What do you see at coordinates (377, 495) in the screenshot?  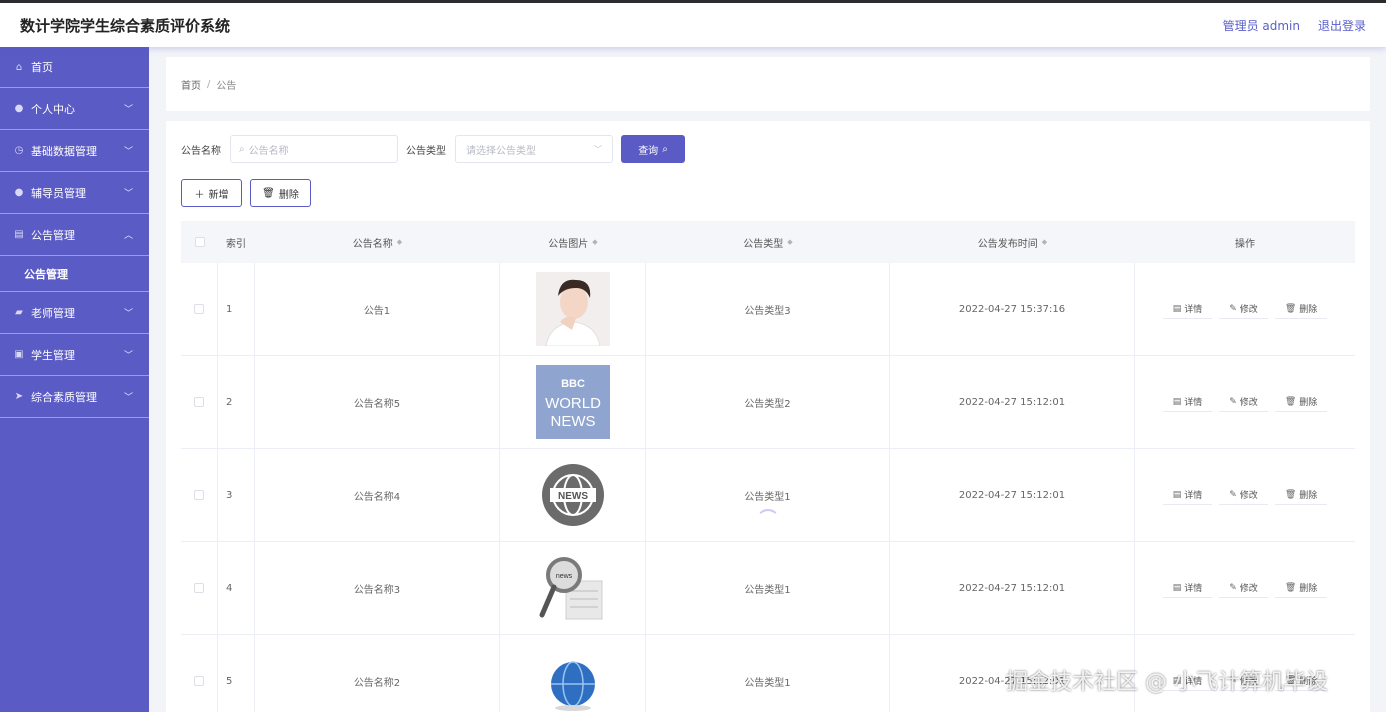 I see `row-name: 公告名称4` at bounding box center [377, 495].